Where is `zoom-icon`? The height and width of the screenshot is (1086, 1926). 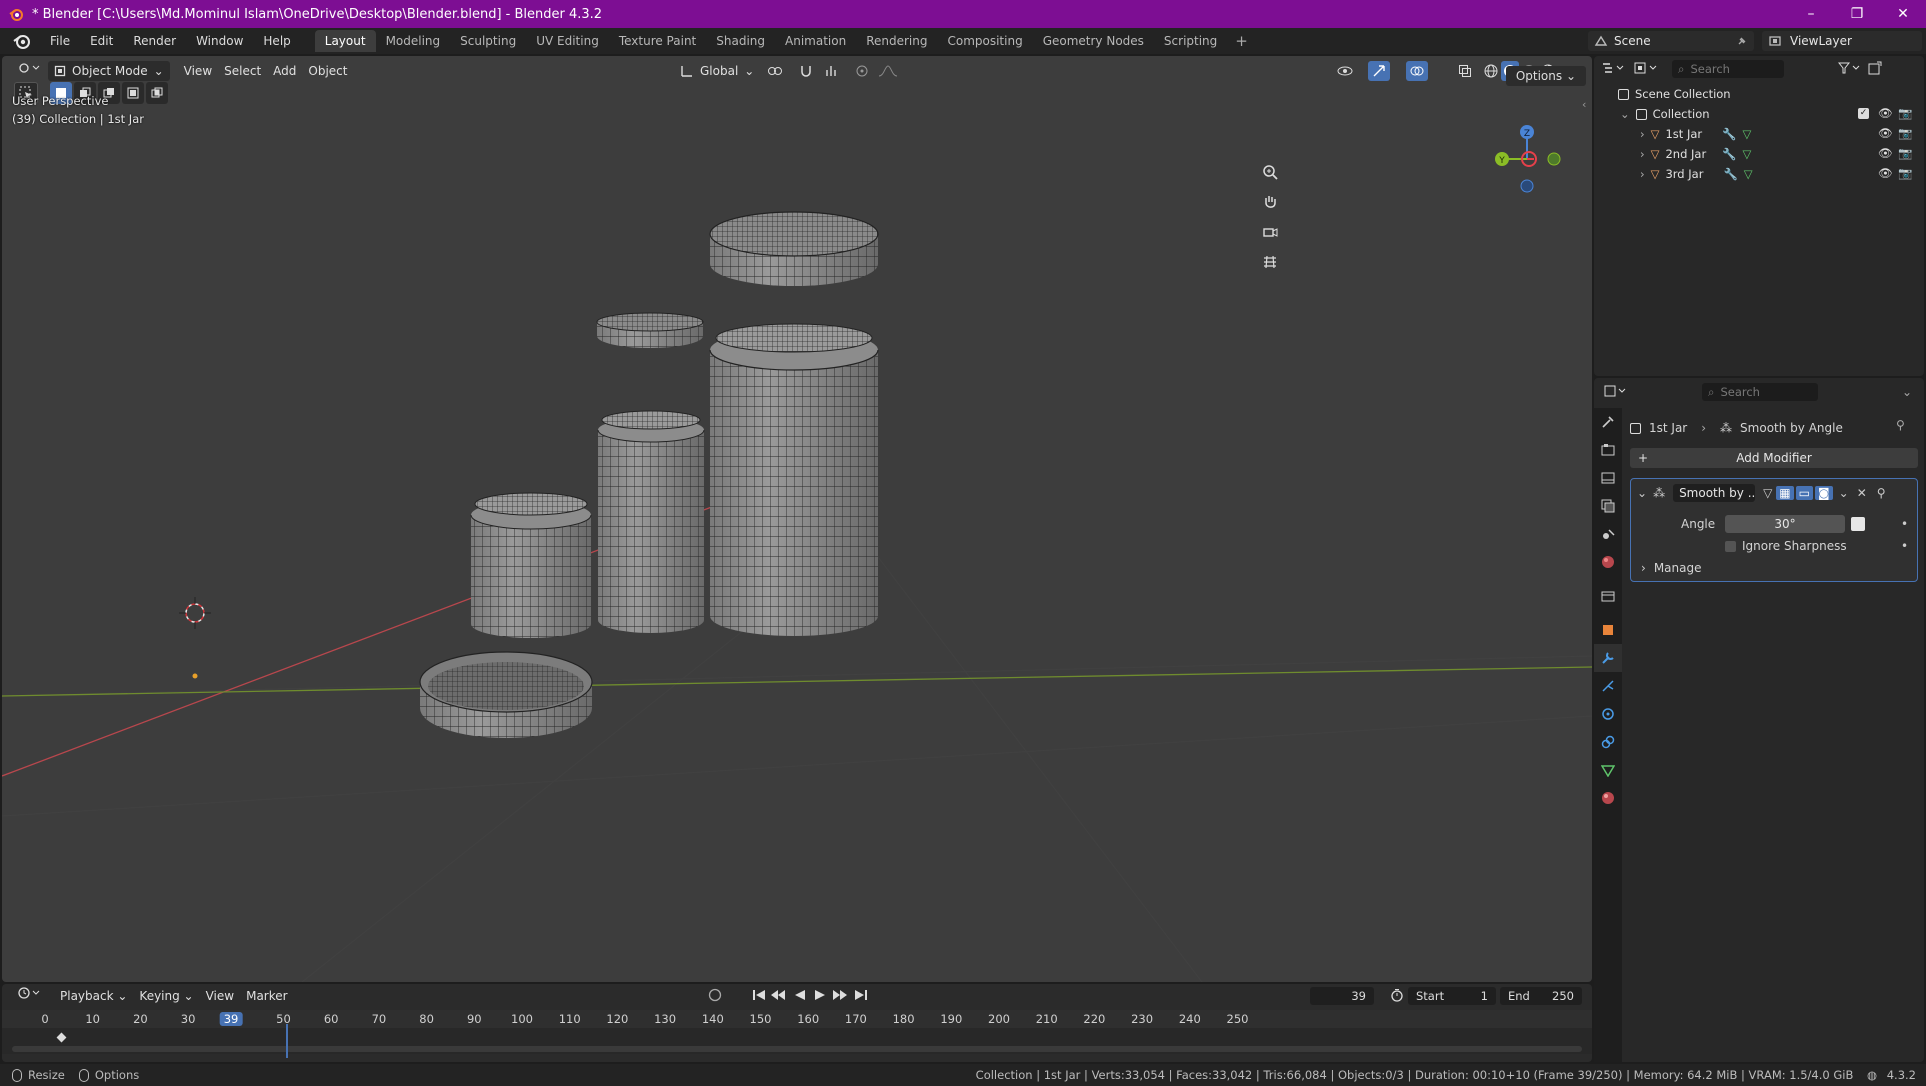
zoom-icon is located at coordinates (1270, 172).